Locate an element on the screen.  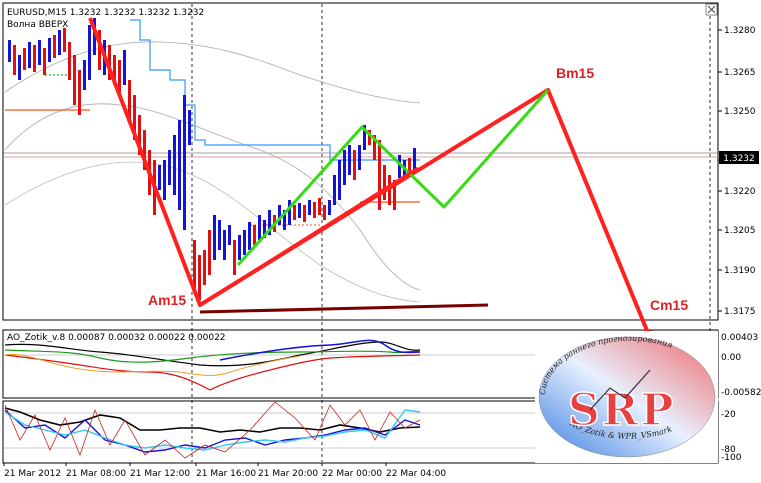
price-tick-label: 1.3220 is located at coordinates (740, 192).